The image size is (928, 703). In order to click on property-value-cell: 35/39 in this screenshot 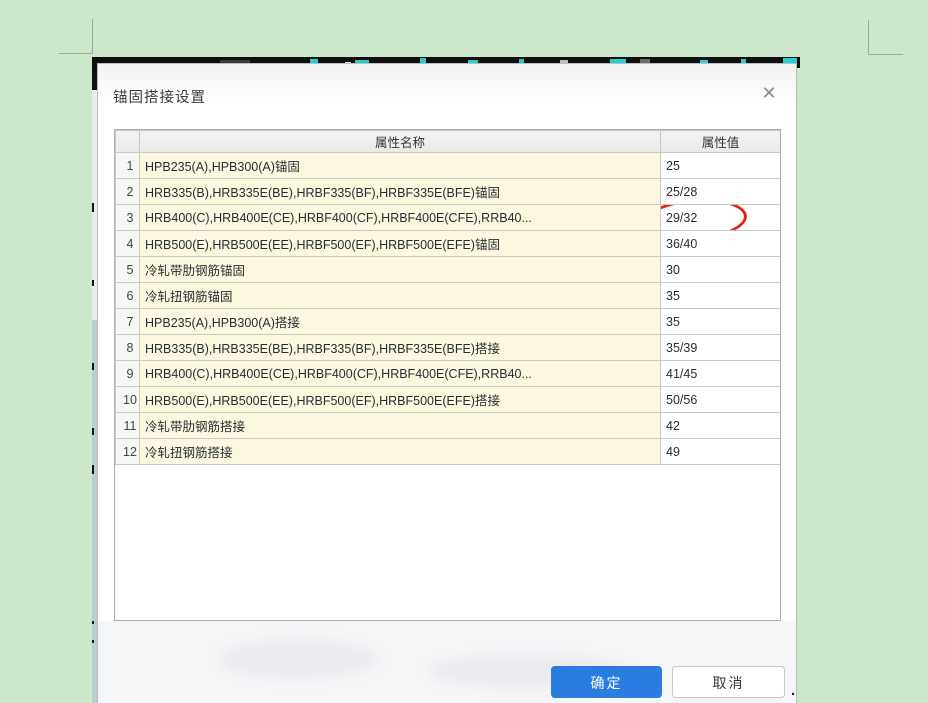, I will do `click(720, 347)`.